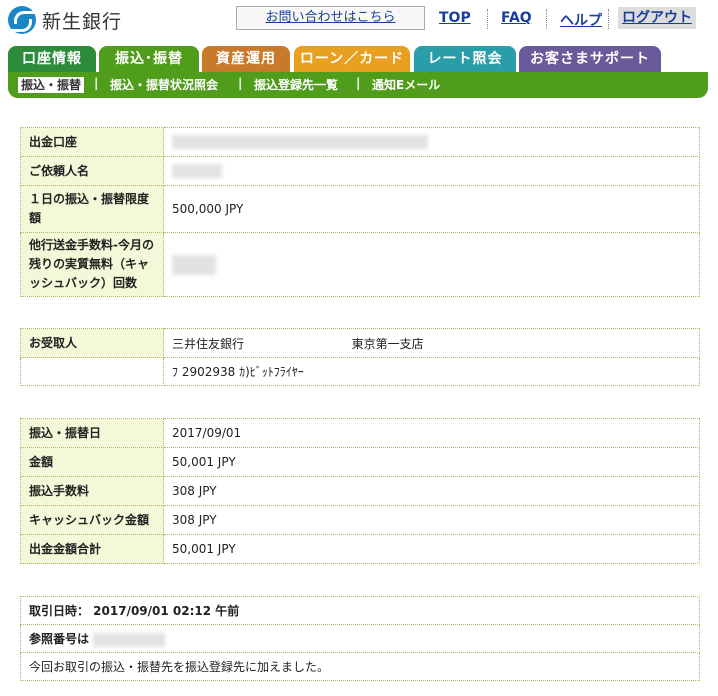 The height and width of the screenshot is (696, 718). Describe the element at coordinates (657, 18) in the screenshot. I see `logout-button: ログアウト` at that location.